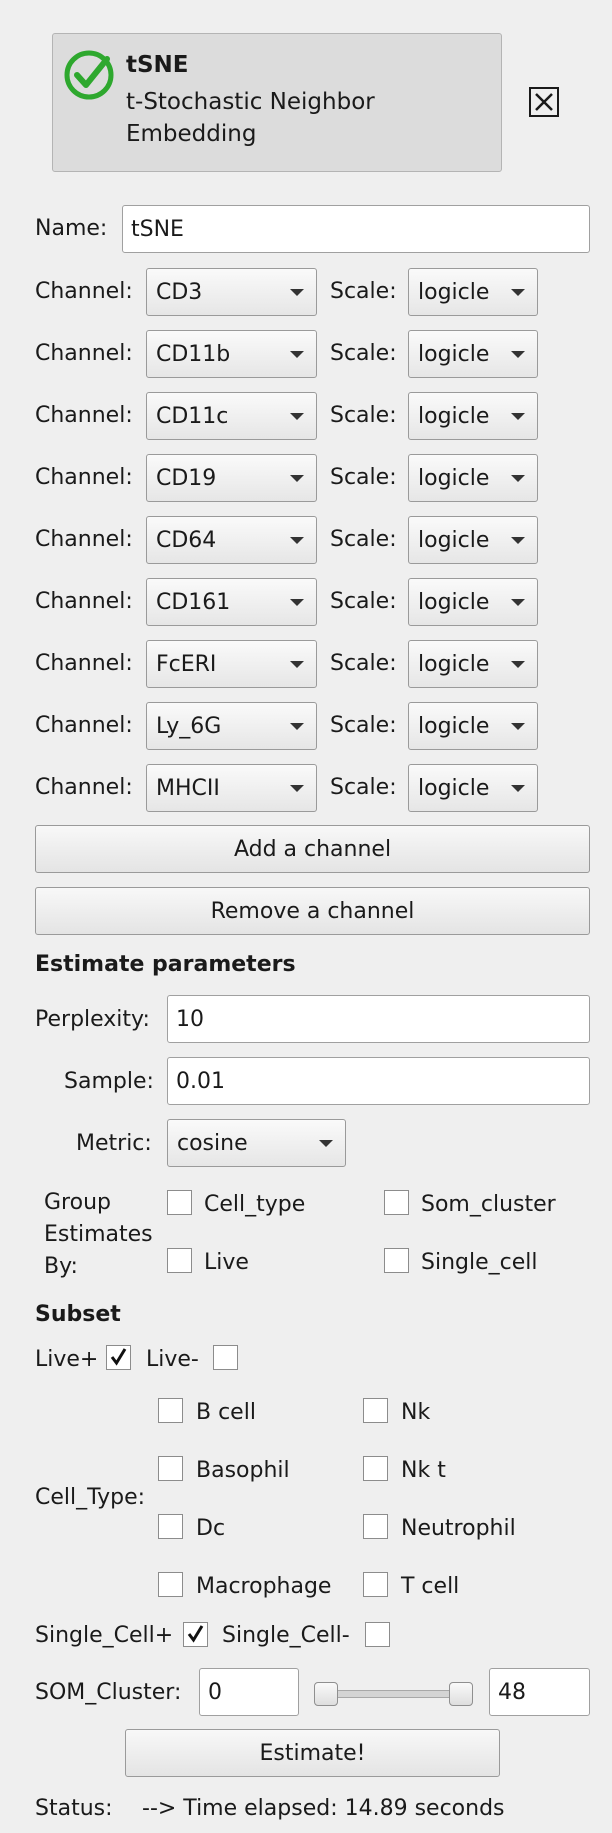 This screenshot has height=1833, width=612. What do you see at coordinates (231, 354) in the screenshot?
I see `channel-select: CD11b` at bounding box center [231, 354].